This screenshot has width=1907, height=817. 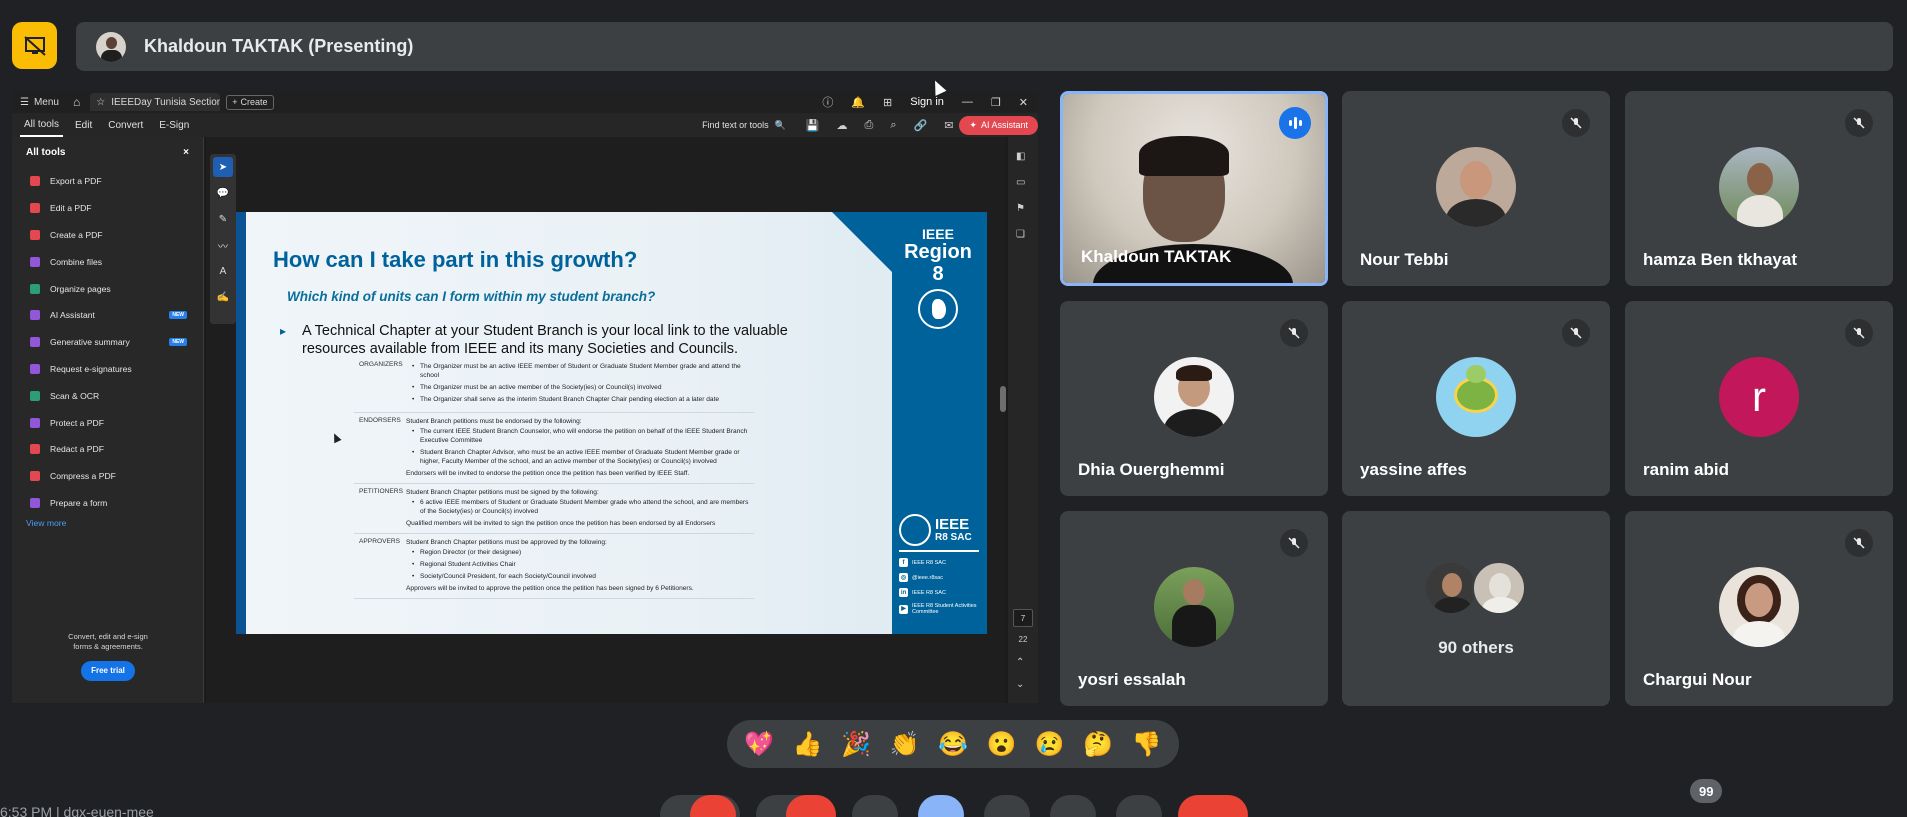 I want to click on menu-convert: Convert, so click(x=125, y=125).